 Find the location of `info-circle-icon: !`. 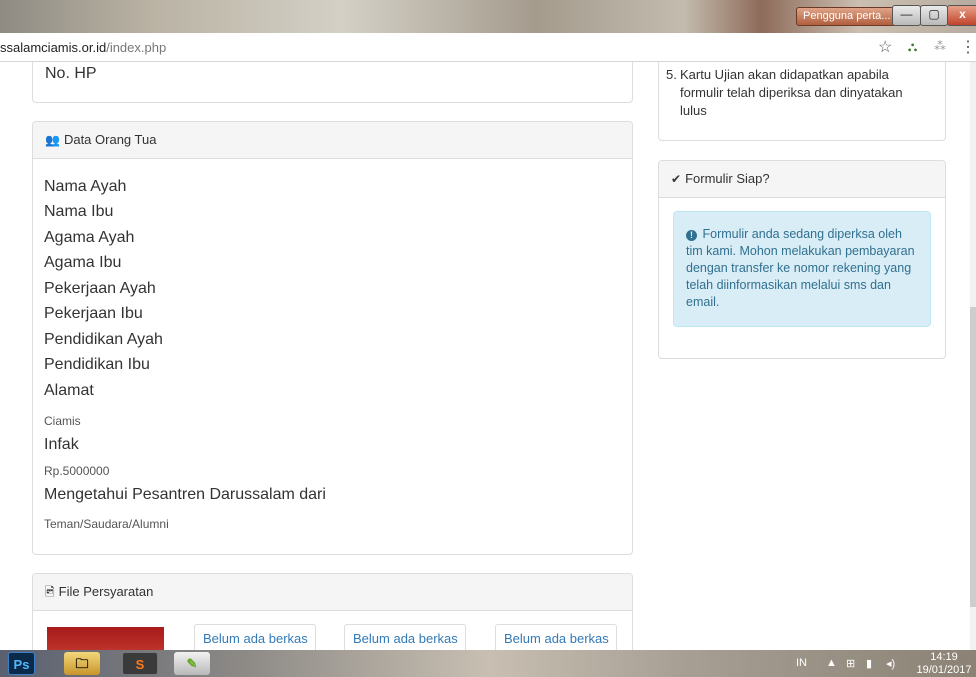

info-circle-icon: ! is located at coordinates (691, 235).